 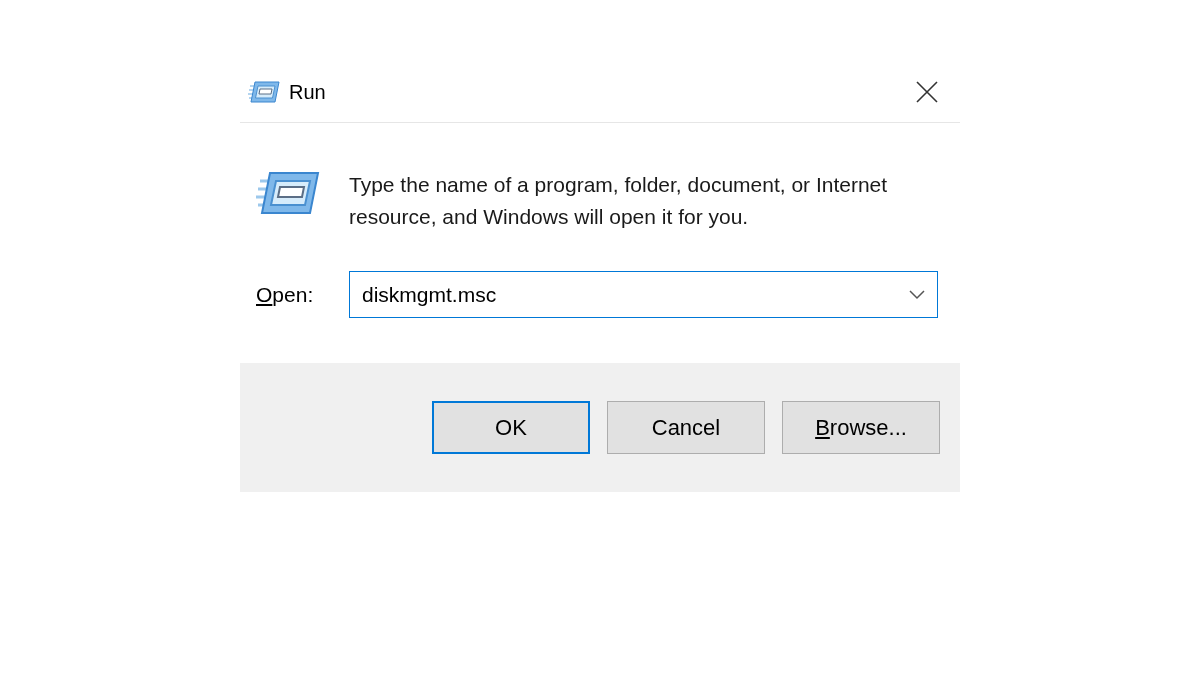 I want to click on dialog-button: Cancel, so click(x=686, y=427).